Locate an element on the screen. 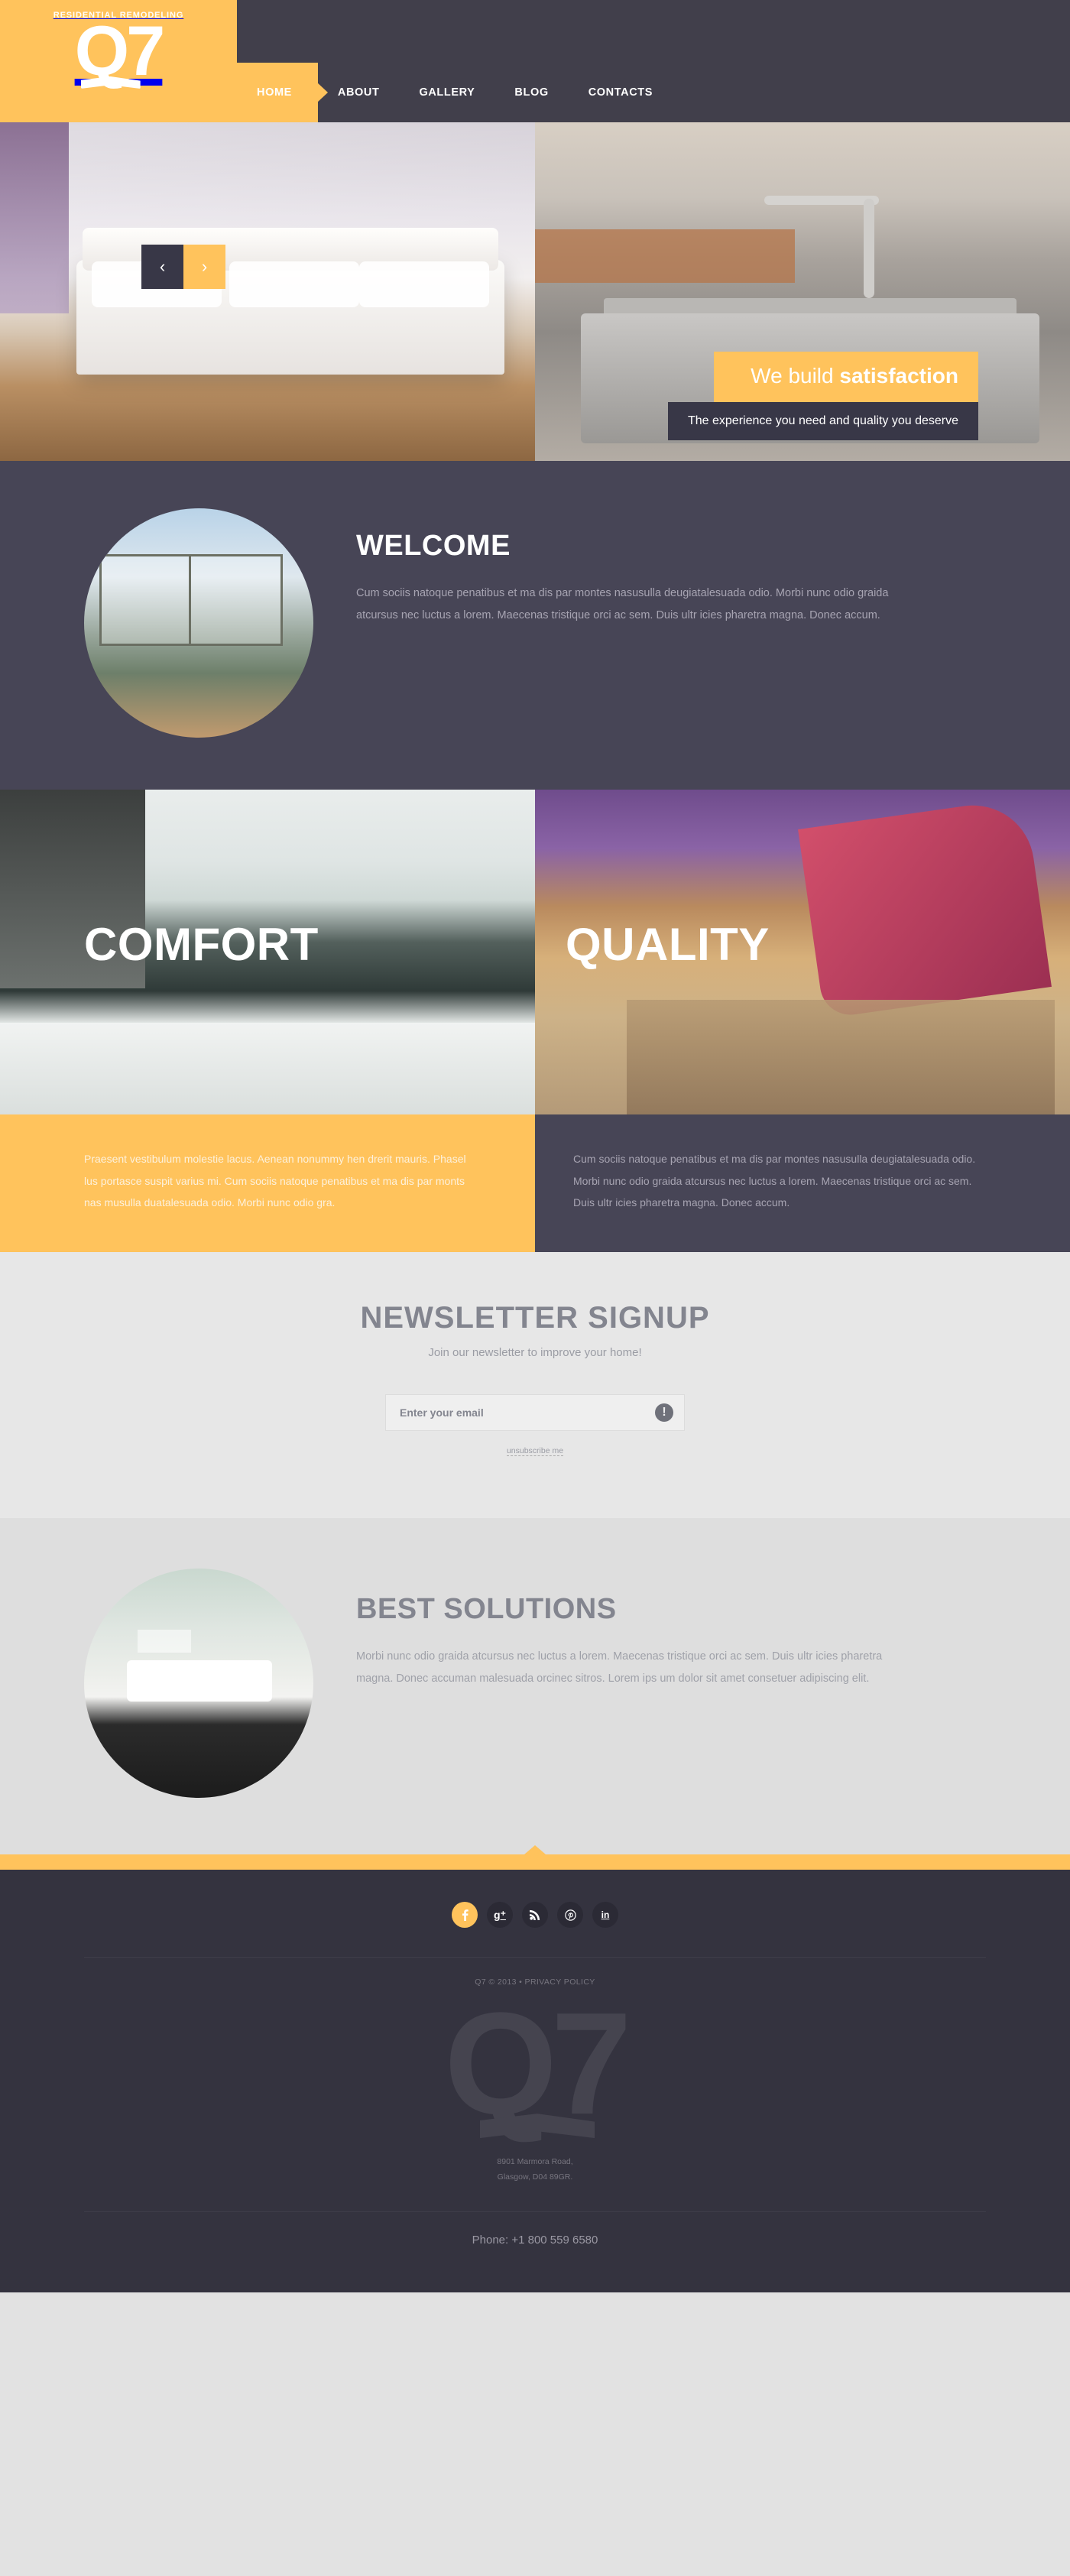 Image resolution: width=1070 pixels, height=2576 pixels. tile-shape is located at coordinates (164, 1641).